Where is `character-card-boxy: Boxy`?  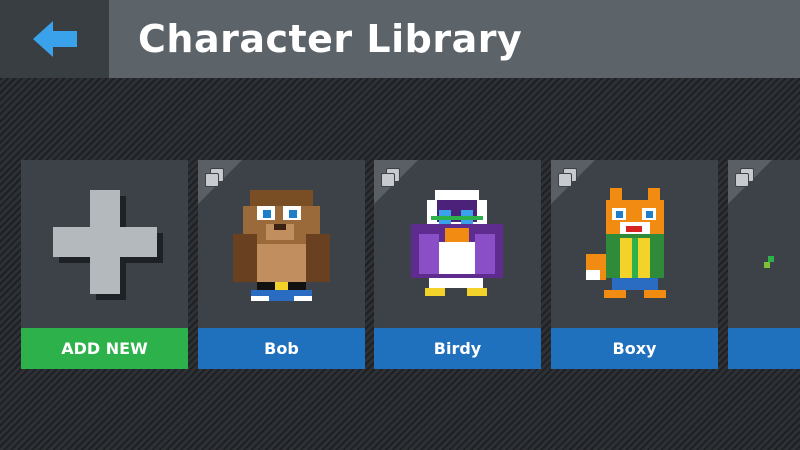
character-card-boxy: Boxy is located at coordinates (634, 264).